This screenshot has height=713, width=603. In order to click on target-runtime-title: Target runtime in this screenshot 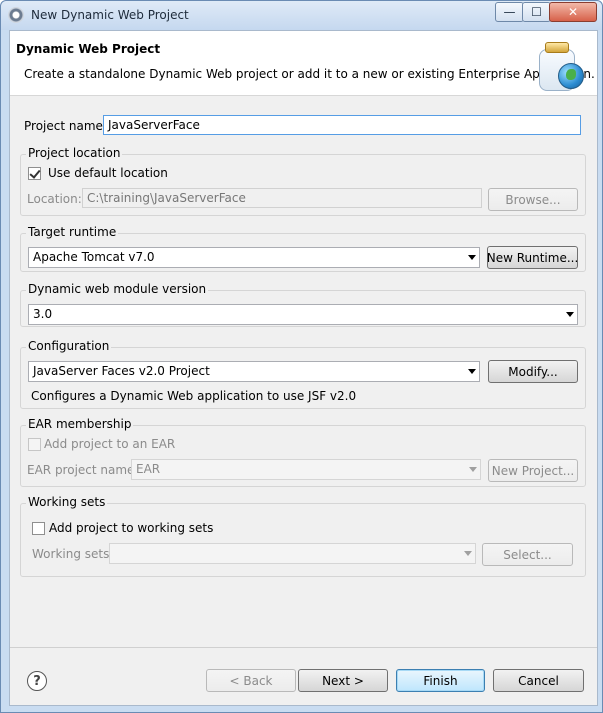, I will do `click(72, 232)`.